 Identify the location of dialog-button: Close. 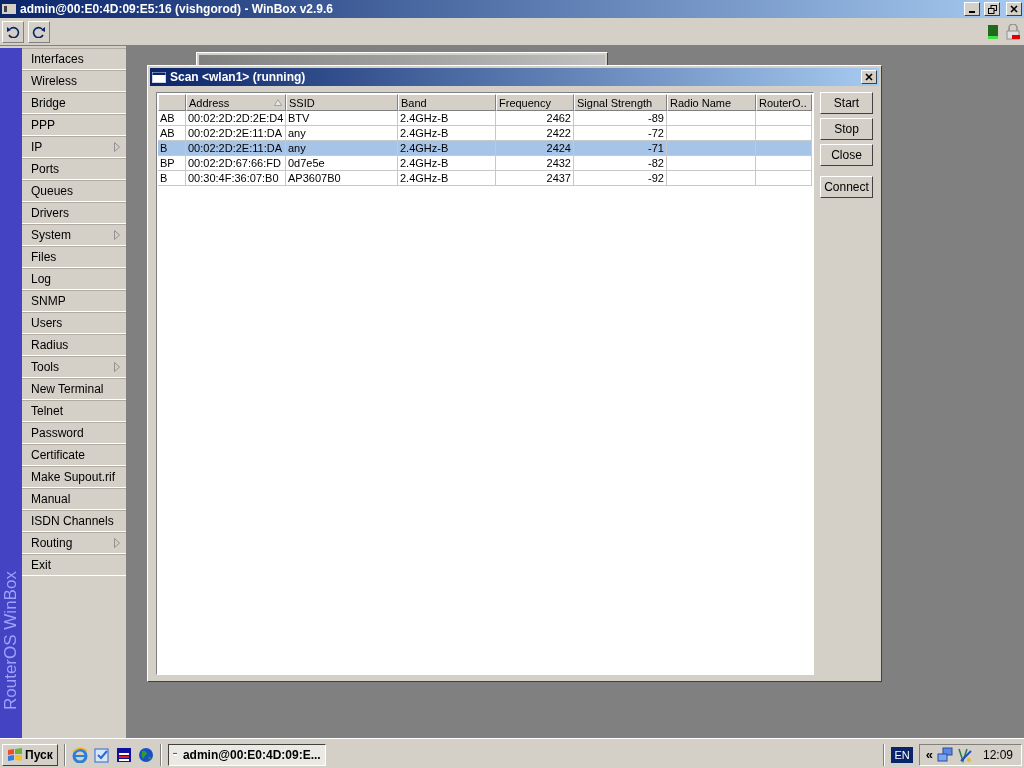
(846, 155).